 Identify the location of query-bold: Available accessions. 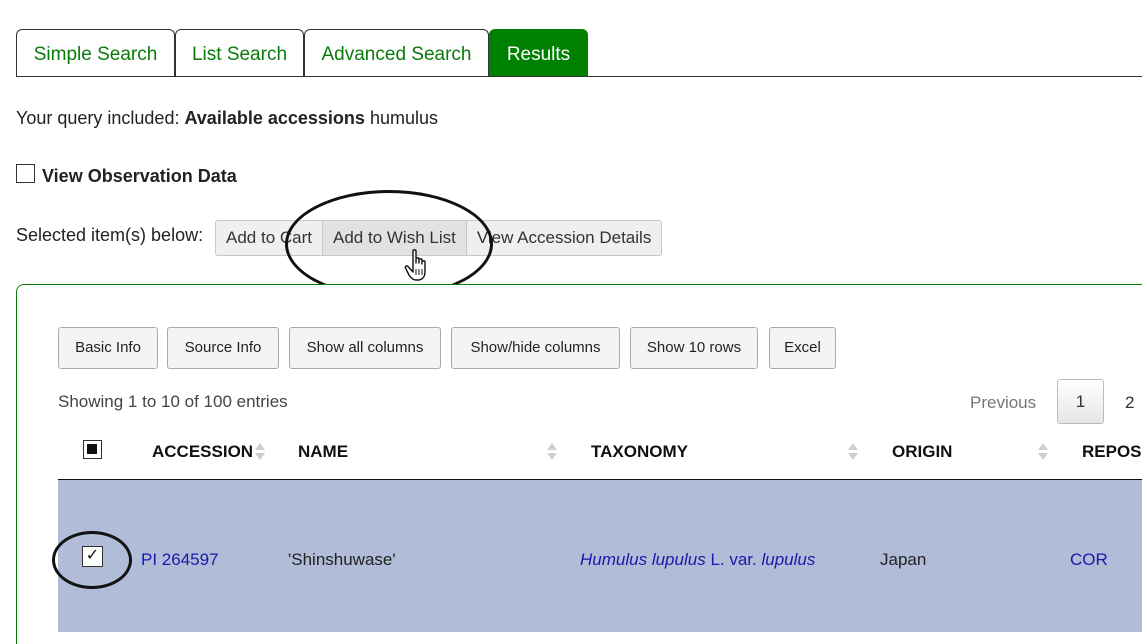
(274, 118).